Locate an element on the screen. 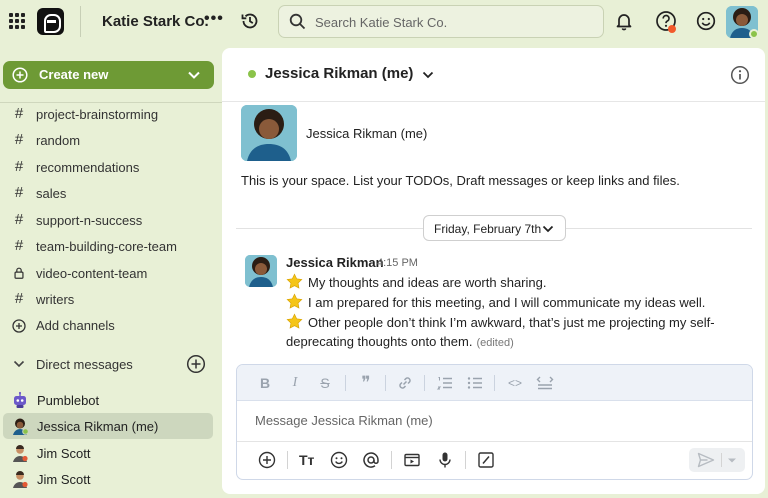 The image size is (768, 498). search-input is located at coordinates (455, 22).